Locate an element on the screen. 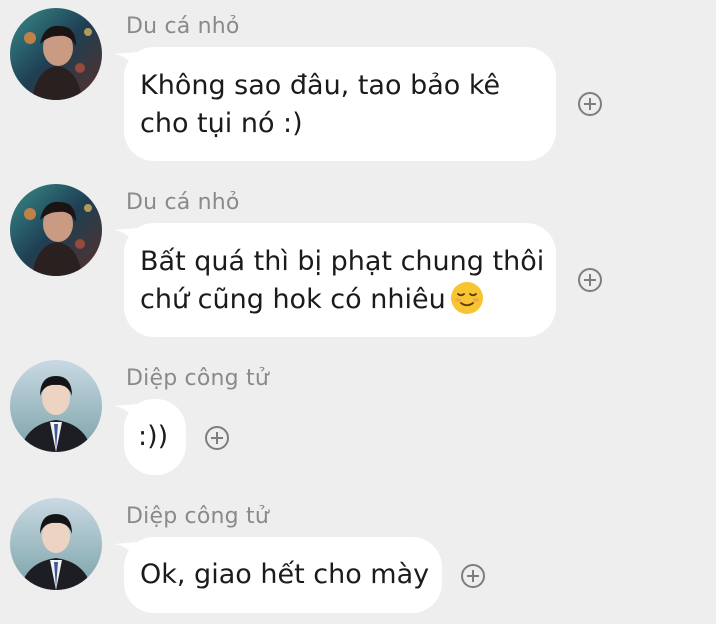  message-text: :)) is located at coordinates (153, 436).